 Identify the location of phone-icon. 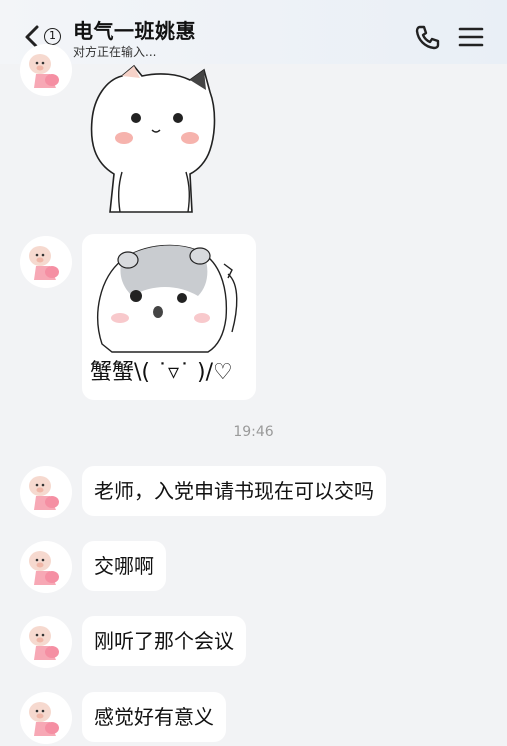
(427, 37).